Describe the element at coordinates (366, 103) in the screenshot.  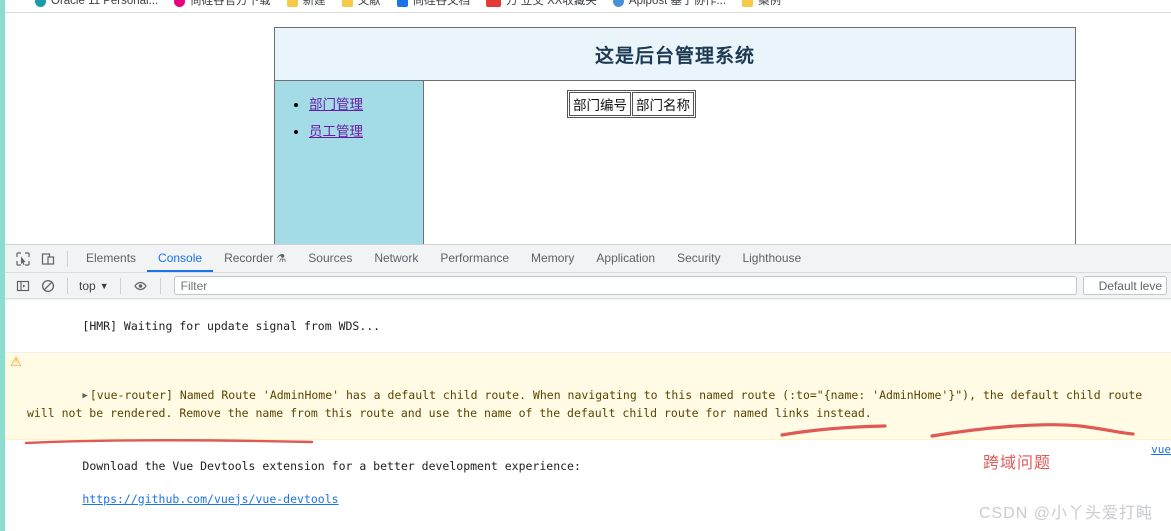
I see `list-item: 部门管理` at that location.